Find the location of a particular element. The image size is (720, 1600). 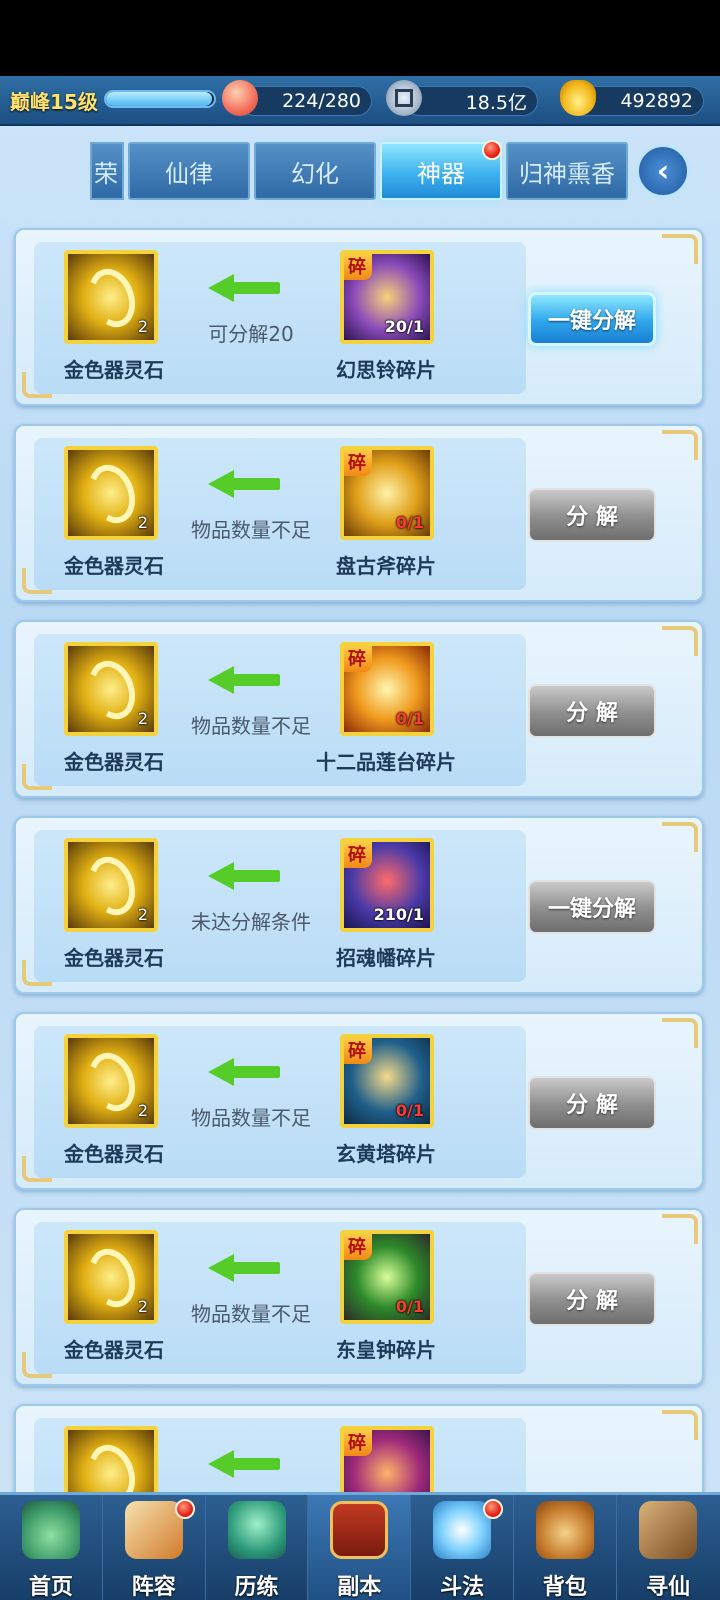

stamina-value: 224/280 is located at coordinates (321, 101).